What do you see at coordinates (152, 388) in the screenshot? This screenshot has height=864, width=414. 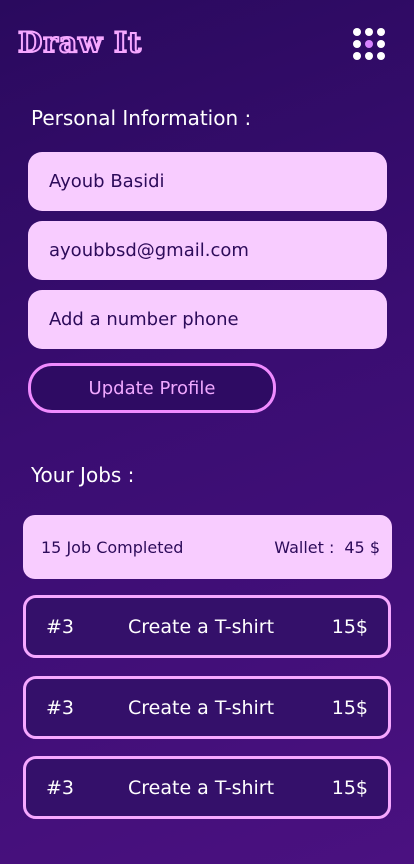 I see `update-profile-button: Update Profile` at bounding box center [152, 388].